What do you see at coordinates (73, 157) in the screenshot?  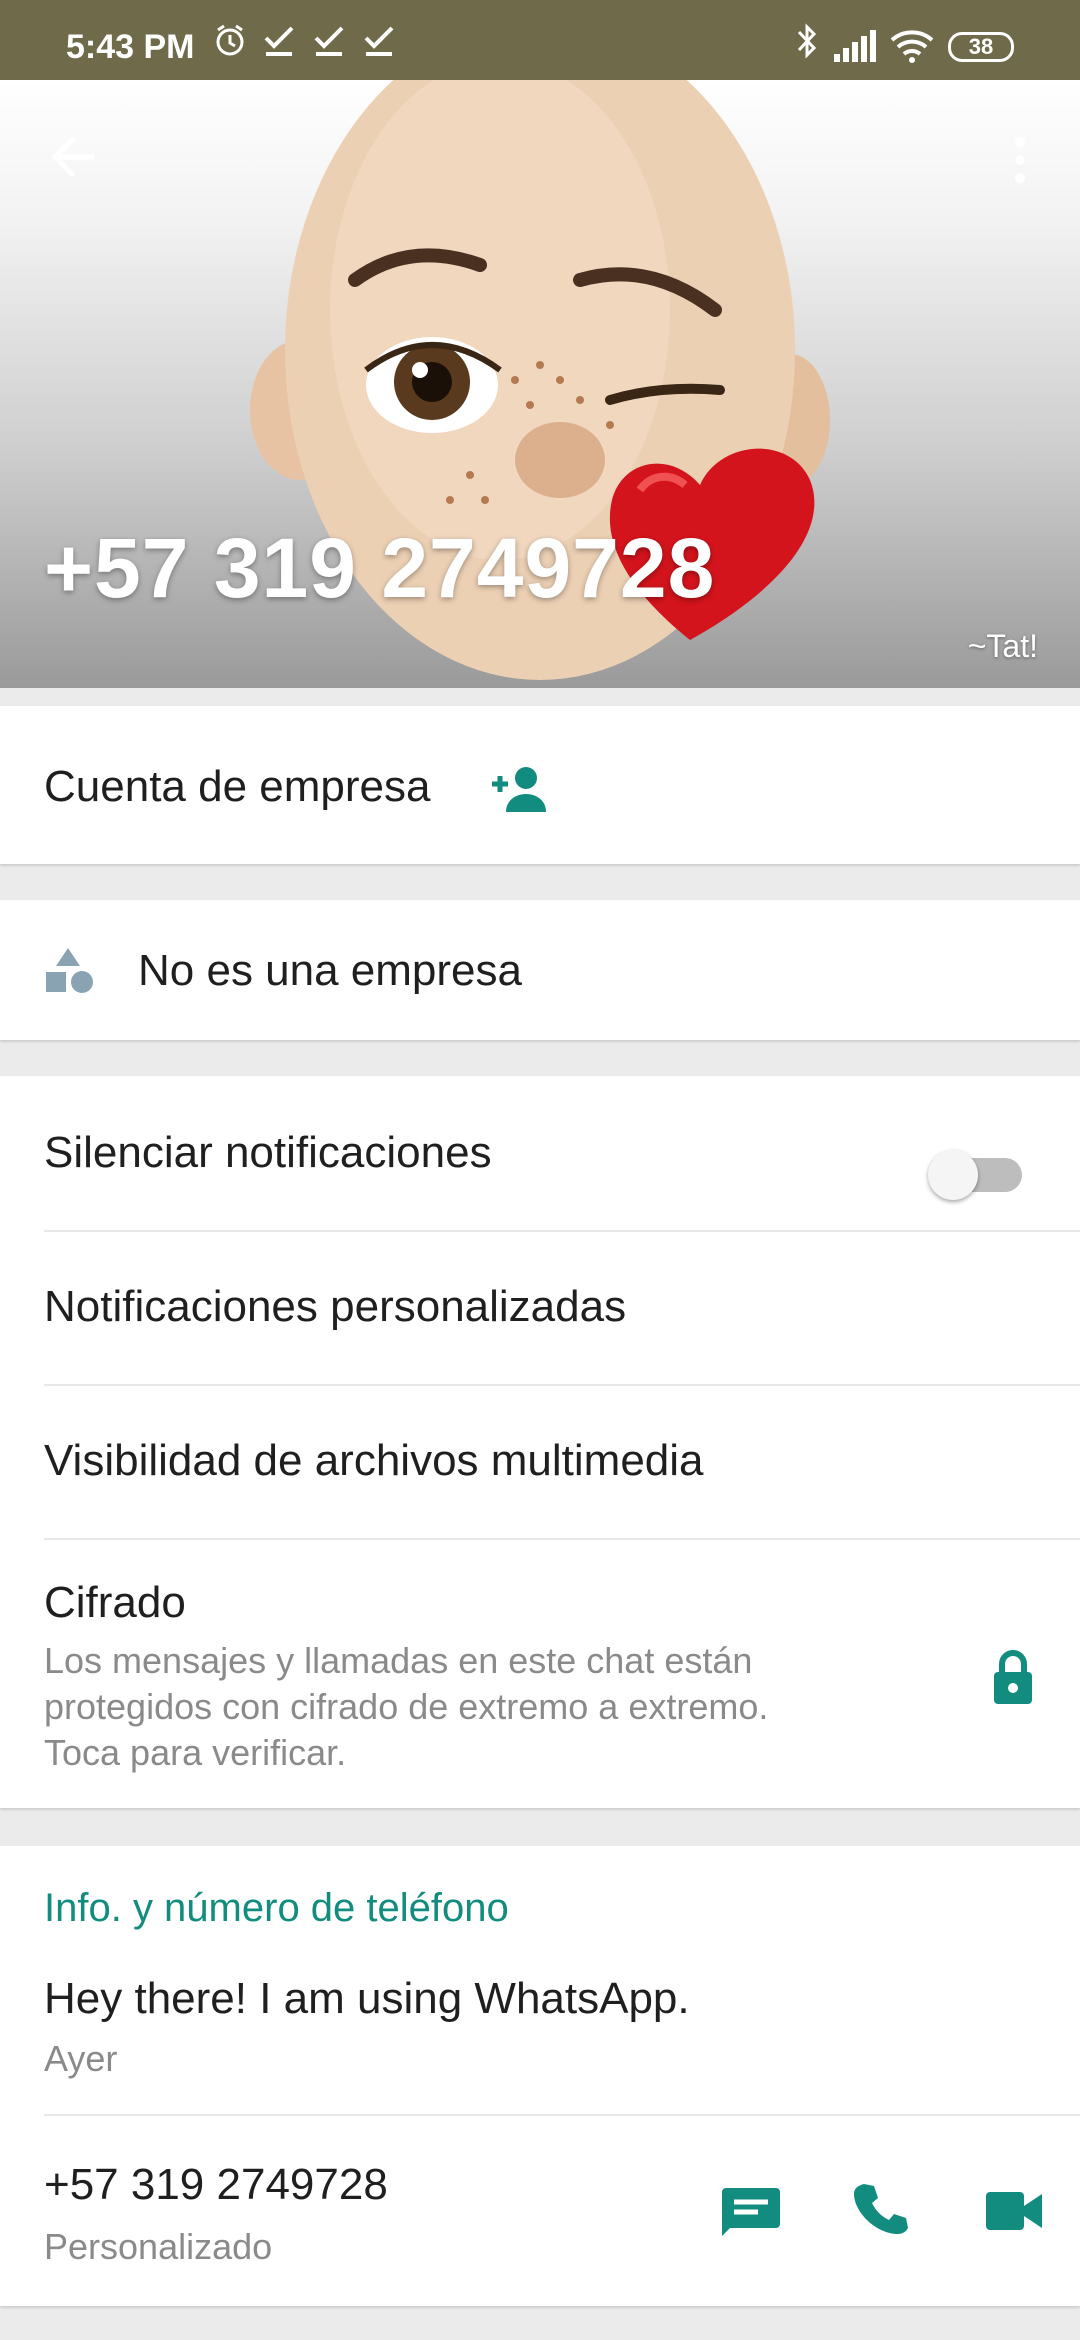 I see `back-arrow-icon` at bounding box center [73, 157].